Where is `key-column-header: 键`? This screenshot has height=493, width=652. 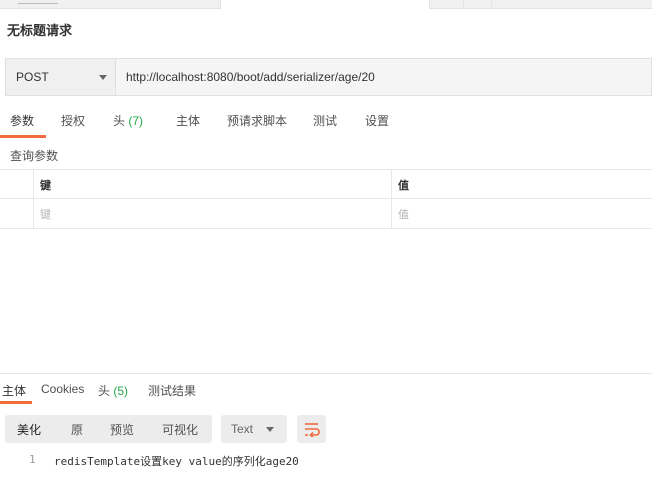 key-column-header: 键 is located at coordinates (213, 184).